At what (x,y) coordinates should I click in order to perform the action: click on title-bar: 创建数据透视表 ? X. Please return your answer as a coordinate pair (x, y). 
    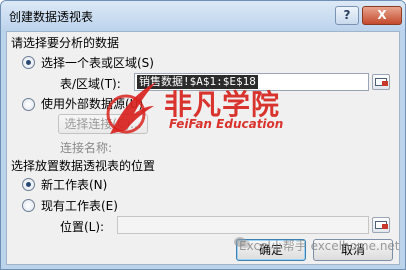
    Looking at the image, I should click on (203, 16).